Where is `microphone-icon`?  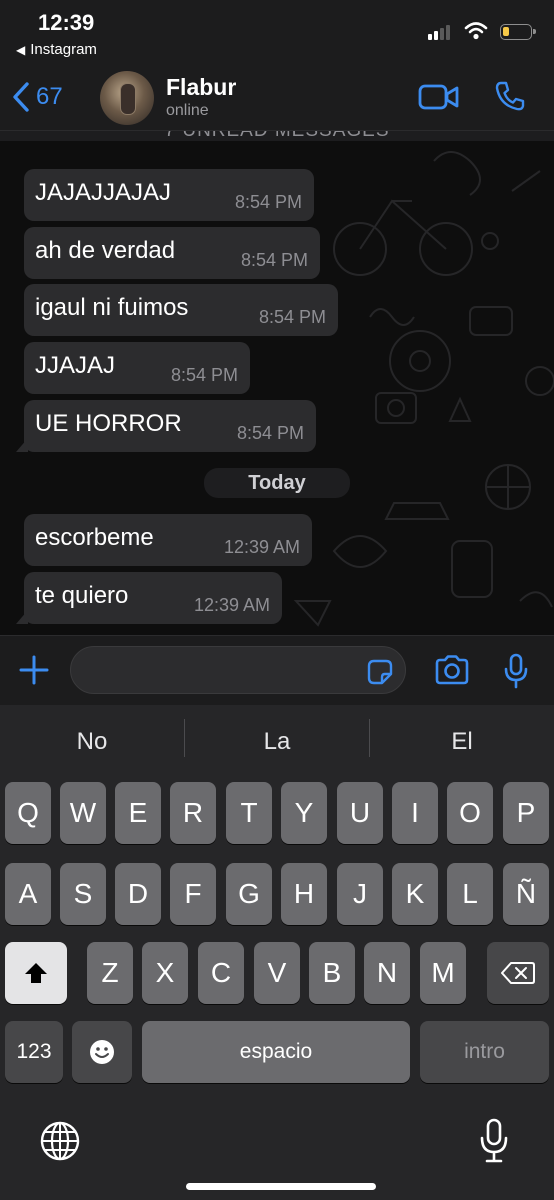 microphone-icon is located at coordinates (516, 671).